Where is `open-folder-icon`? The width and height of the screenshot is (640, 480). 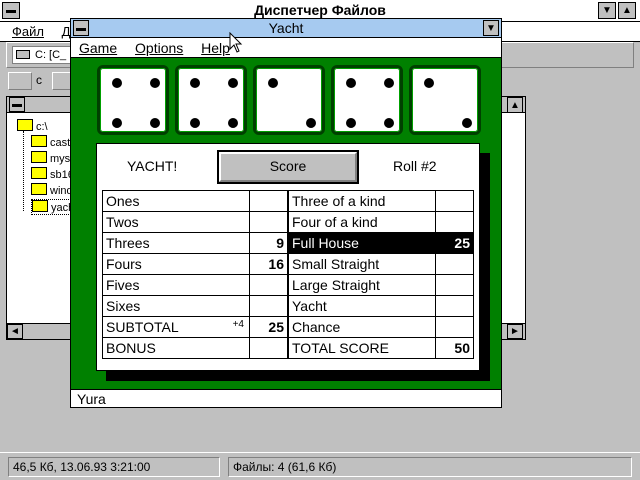 open-folder-icon is located at coordinates (40, 206).